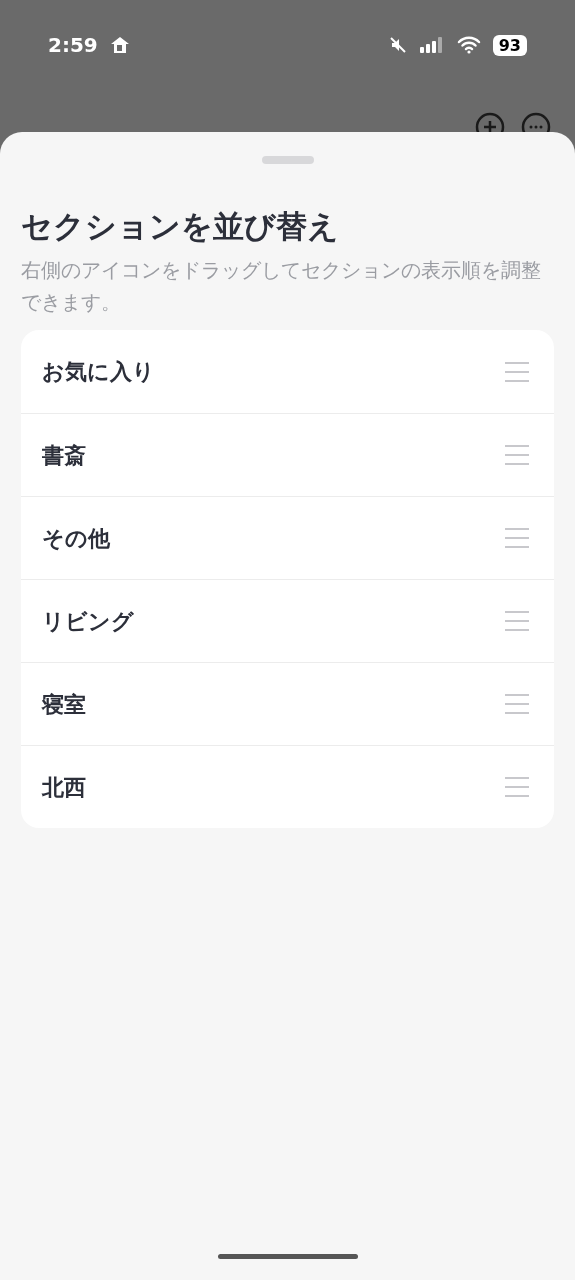  I want to click on sheet-handle, so click(287, 160).